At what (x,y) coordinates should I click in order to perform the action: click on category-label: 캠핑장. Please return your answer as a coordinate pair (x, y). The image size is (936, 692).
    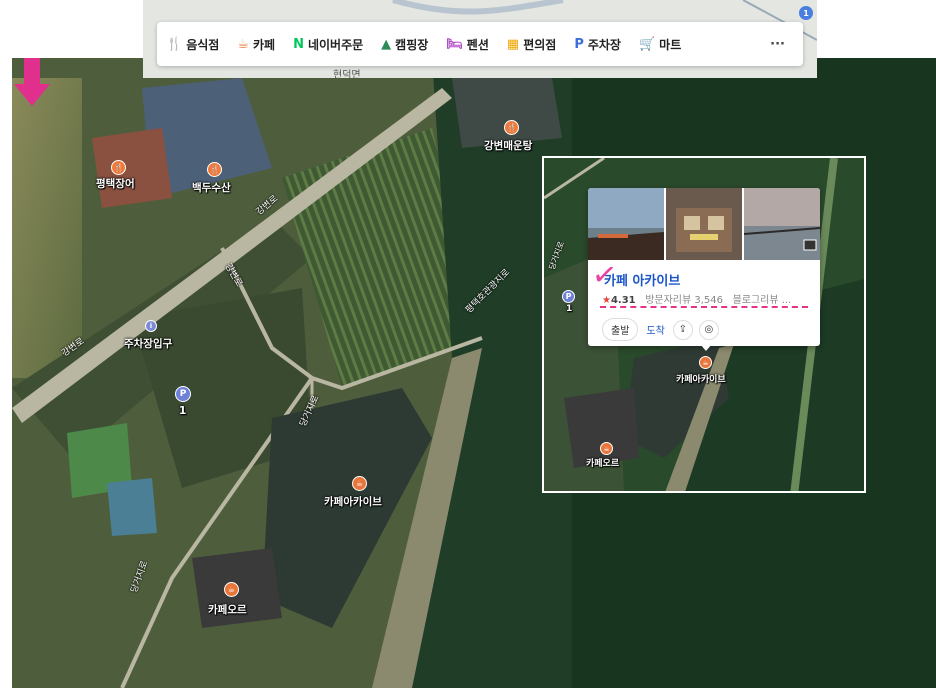
    Looking at the image, I should click on (412, 44).